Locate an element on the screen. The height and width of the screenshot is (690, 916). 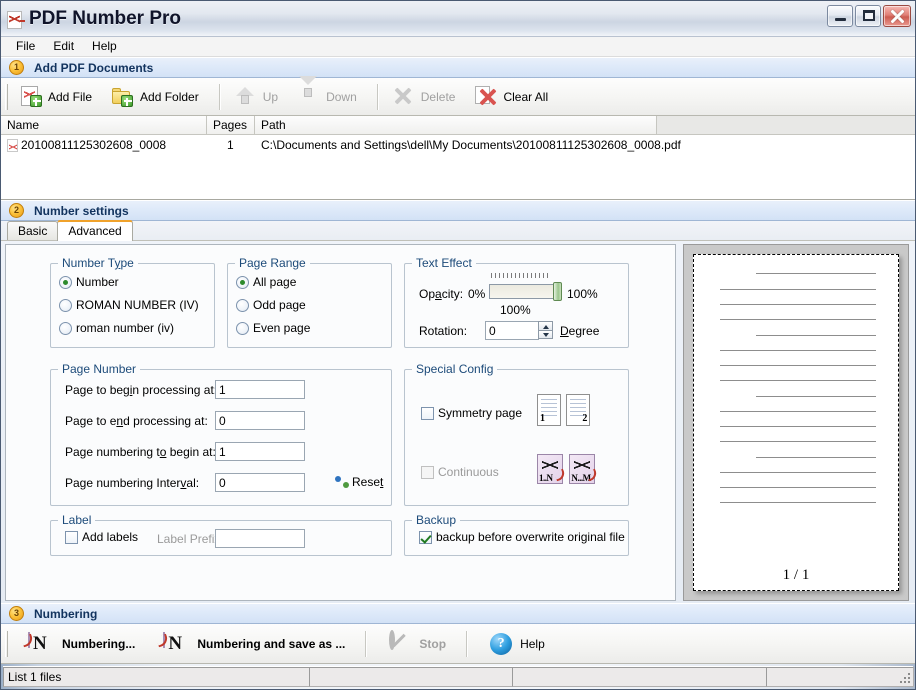
numbering-begin-input is located at coordinates (260, 451).